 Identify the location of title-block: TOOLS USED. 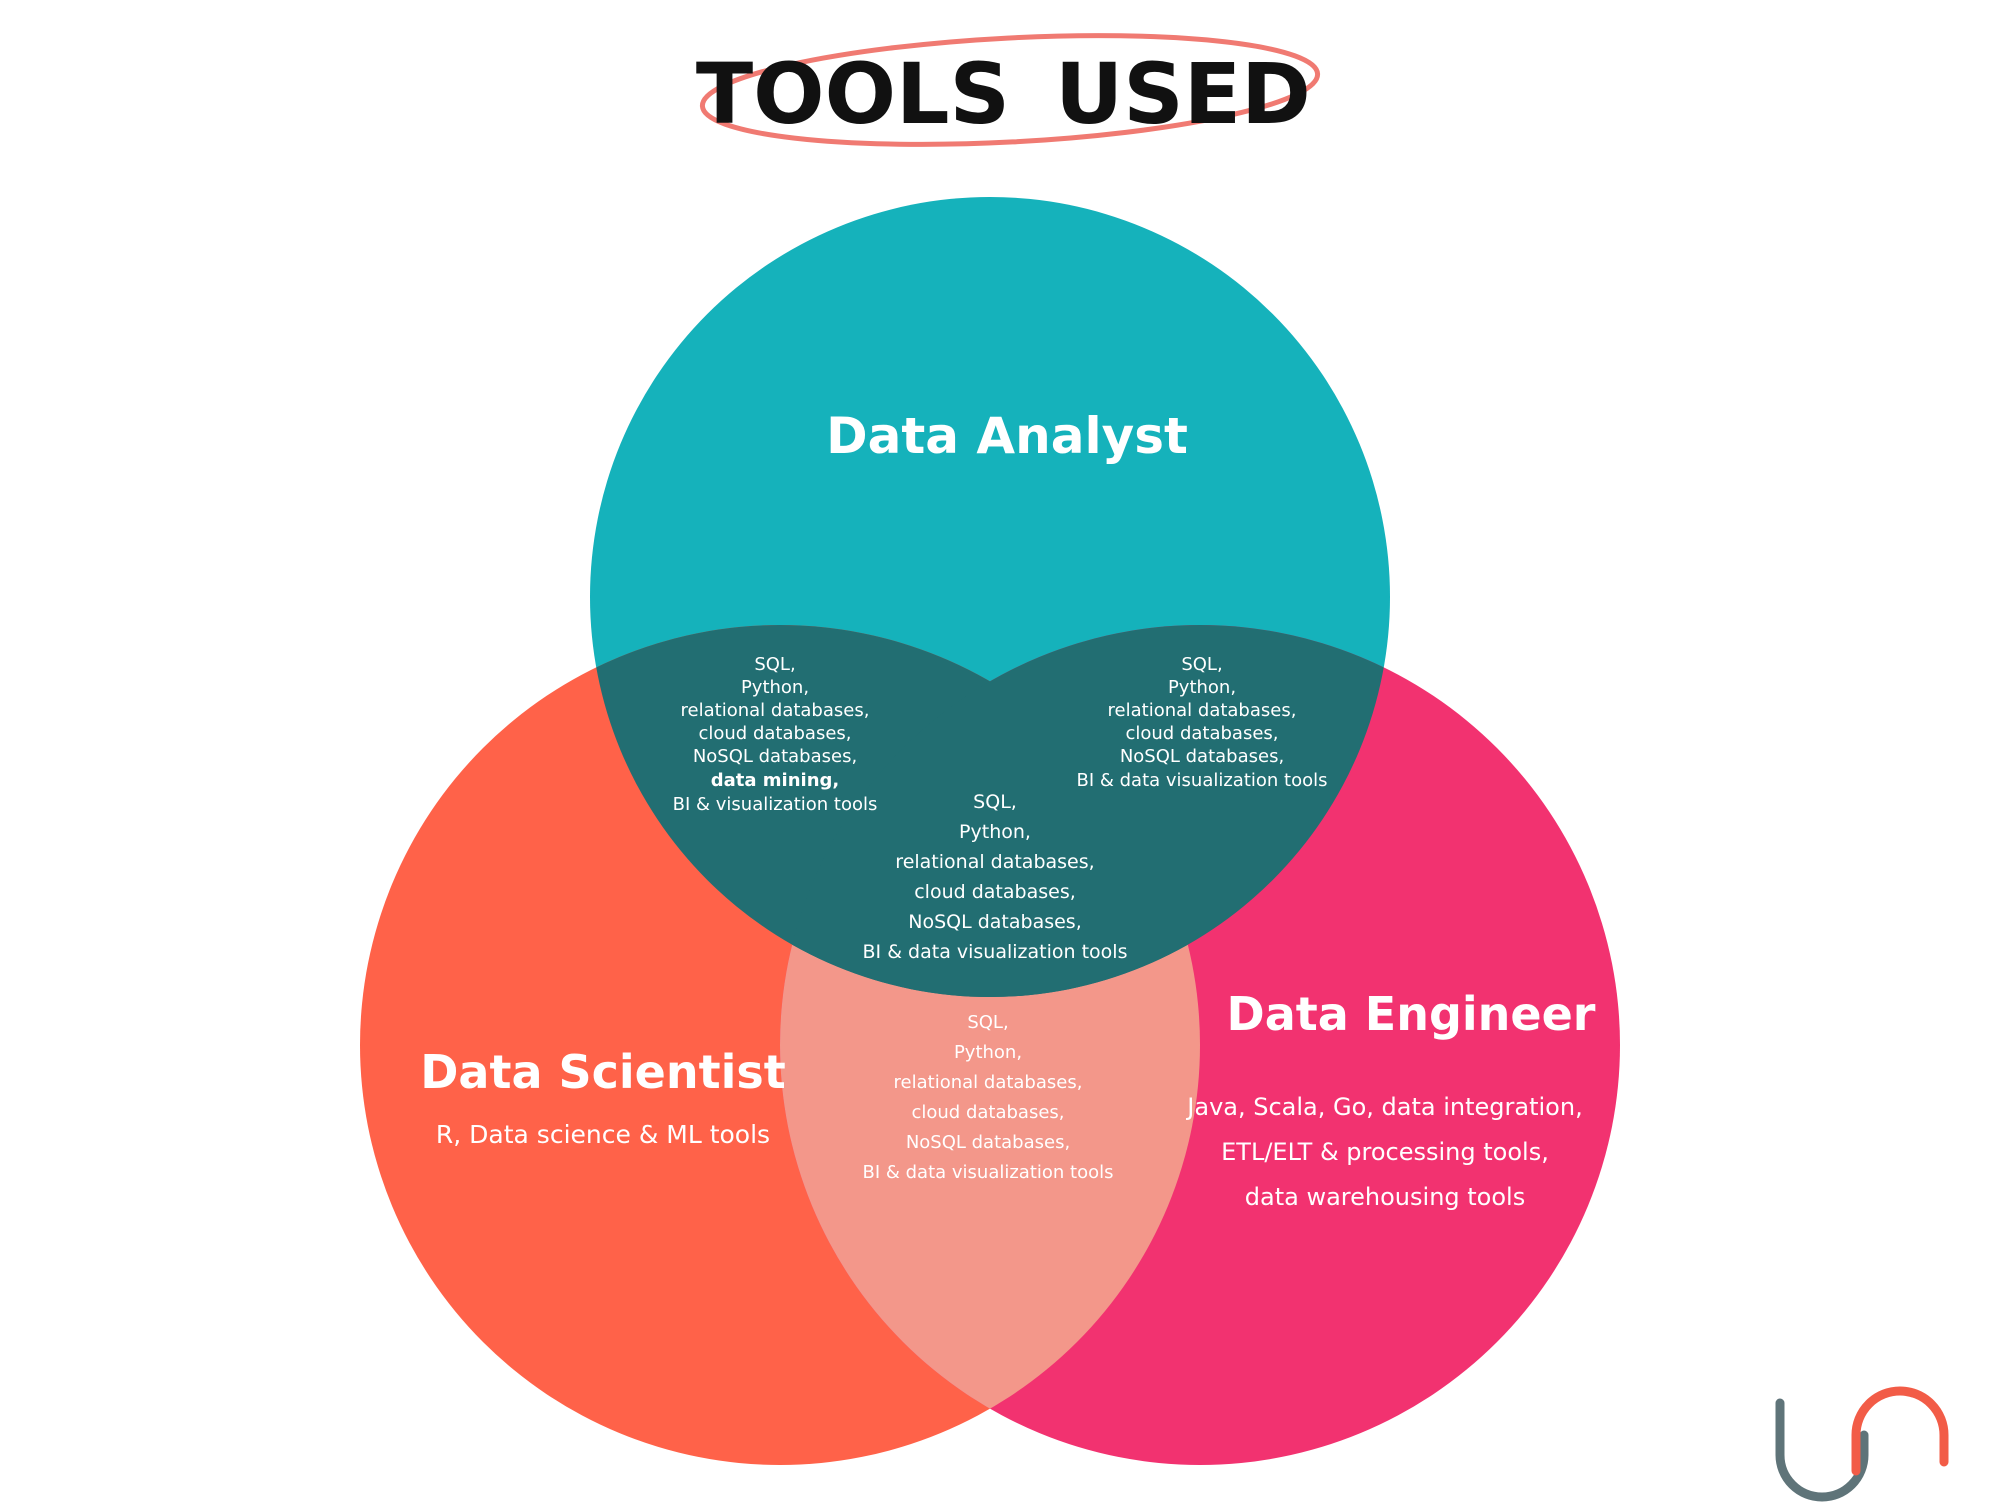
(1008, 90).